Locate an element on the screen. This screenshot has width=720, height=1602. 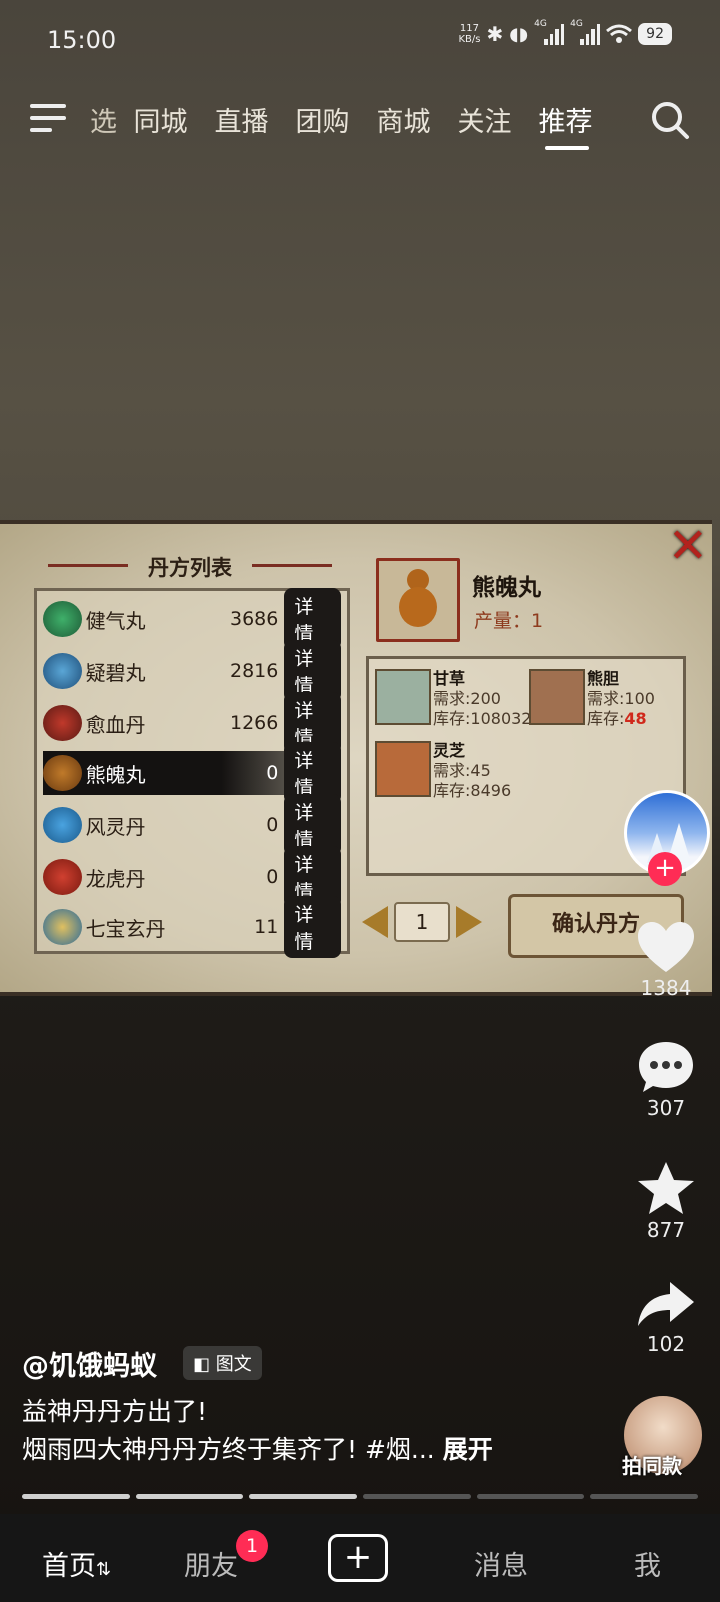
status-icons: 117 KB/s ✱ ◖◗ 4G 4G 92 is located at coordinates (565, 32).